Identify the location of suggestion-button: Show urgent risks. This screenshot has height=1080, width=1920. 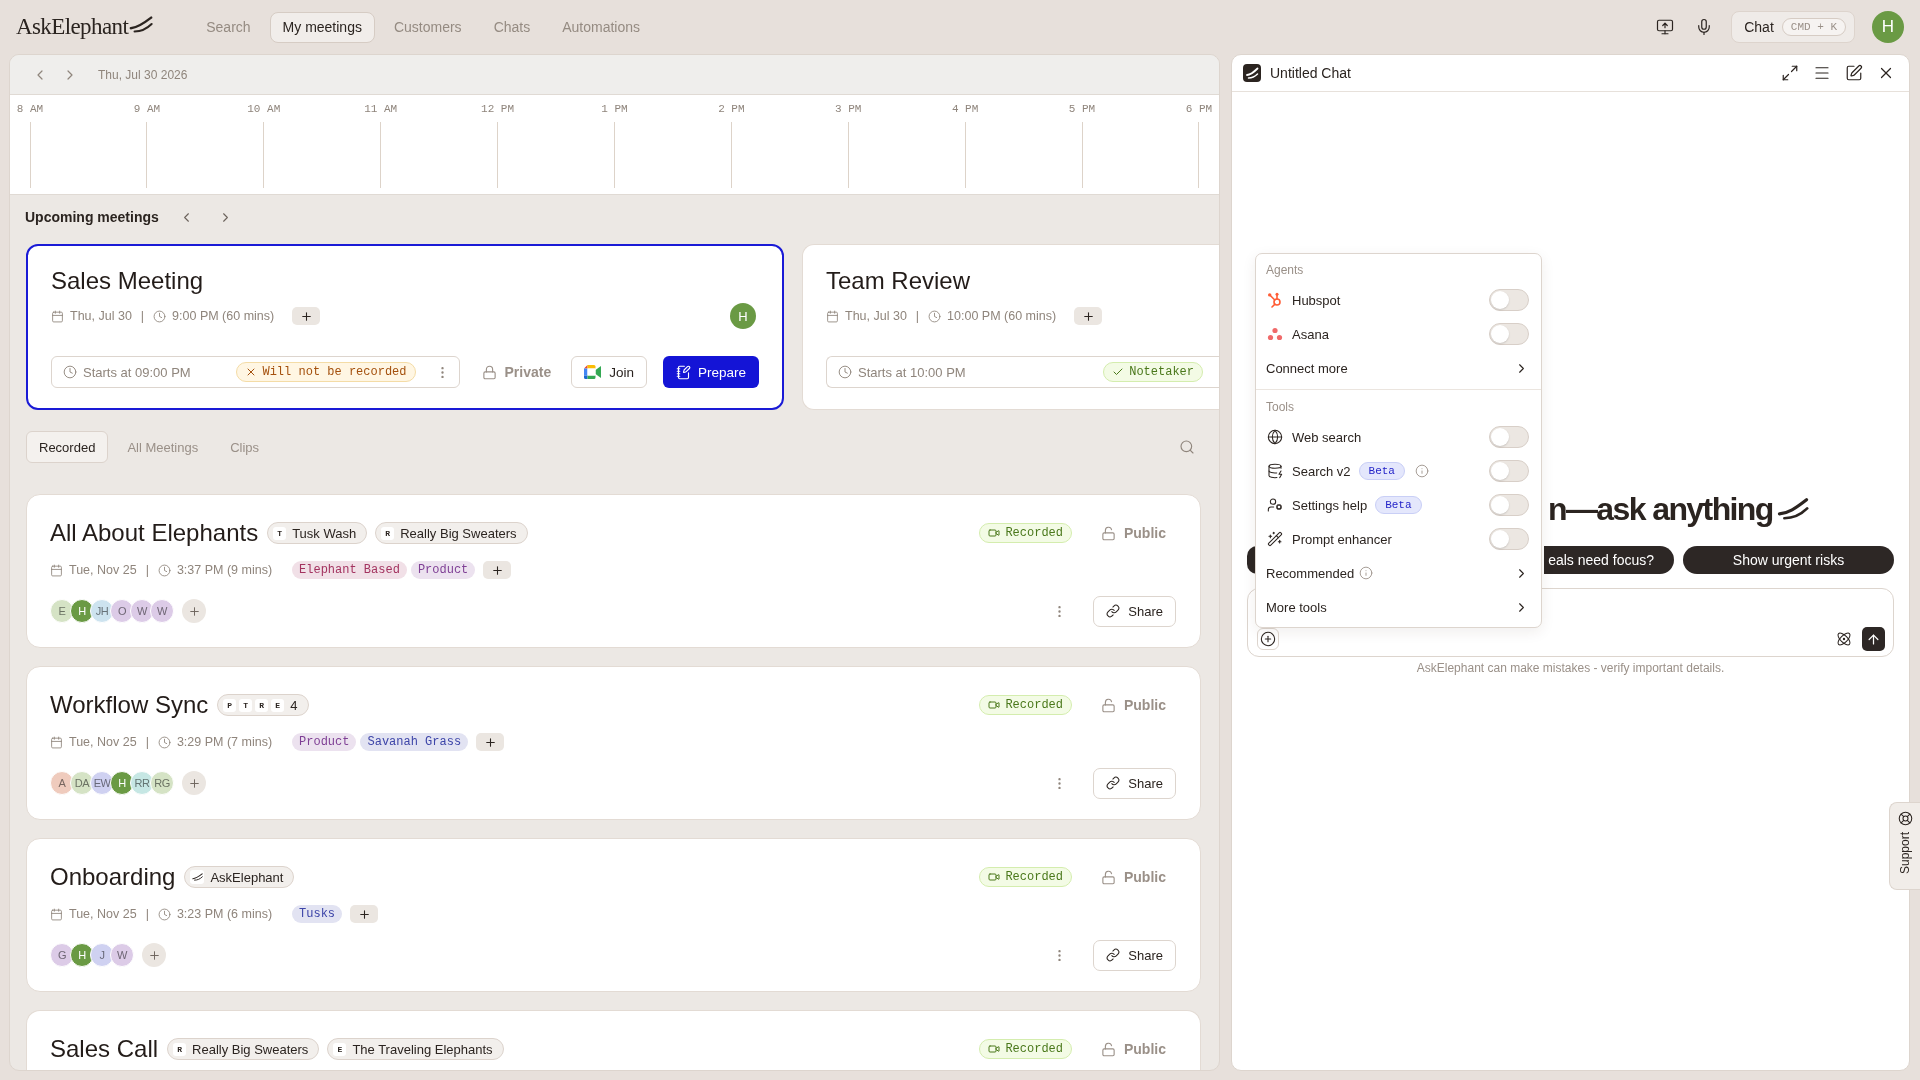
(1788, 560).